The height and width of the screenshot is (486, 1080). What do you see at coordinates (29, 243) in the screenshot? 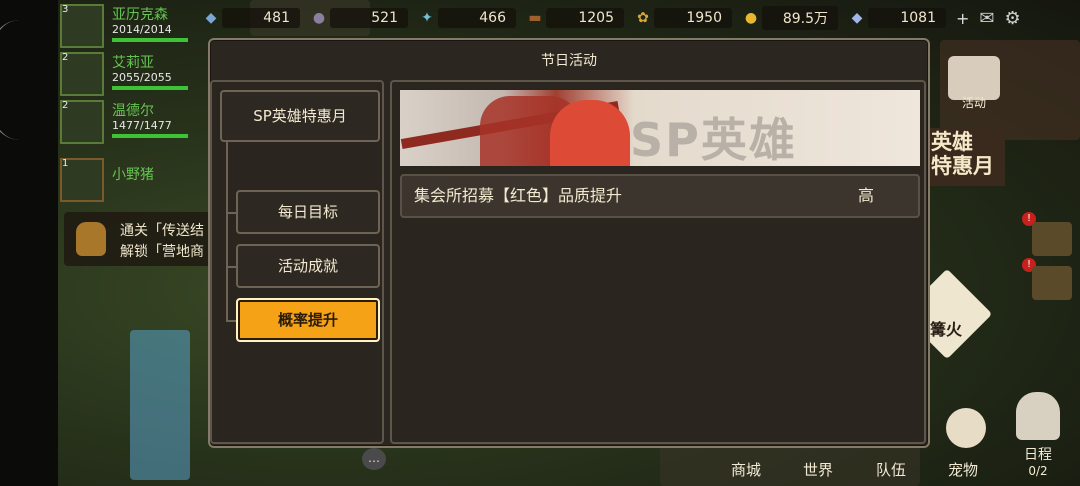
I see `left-screen-edge` at bounding box center [29, 243].